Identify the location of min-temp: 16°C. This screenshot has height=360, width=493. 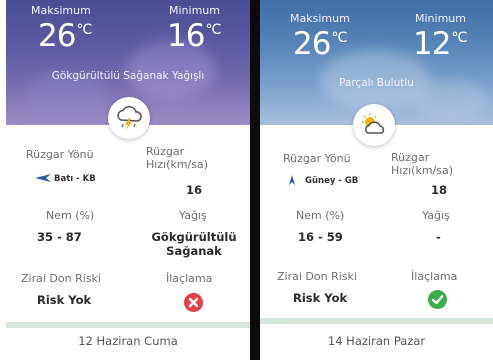
(194, 36).